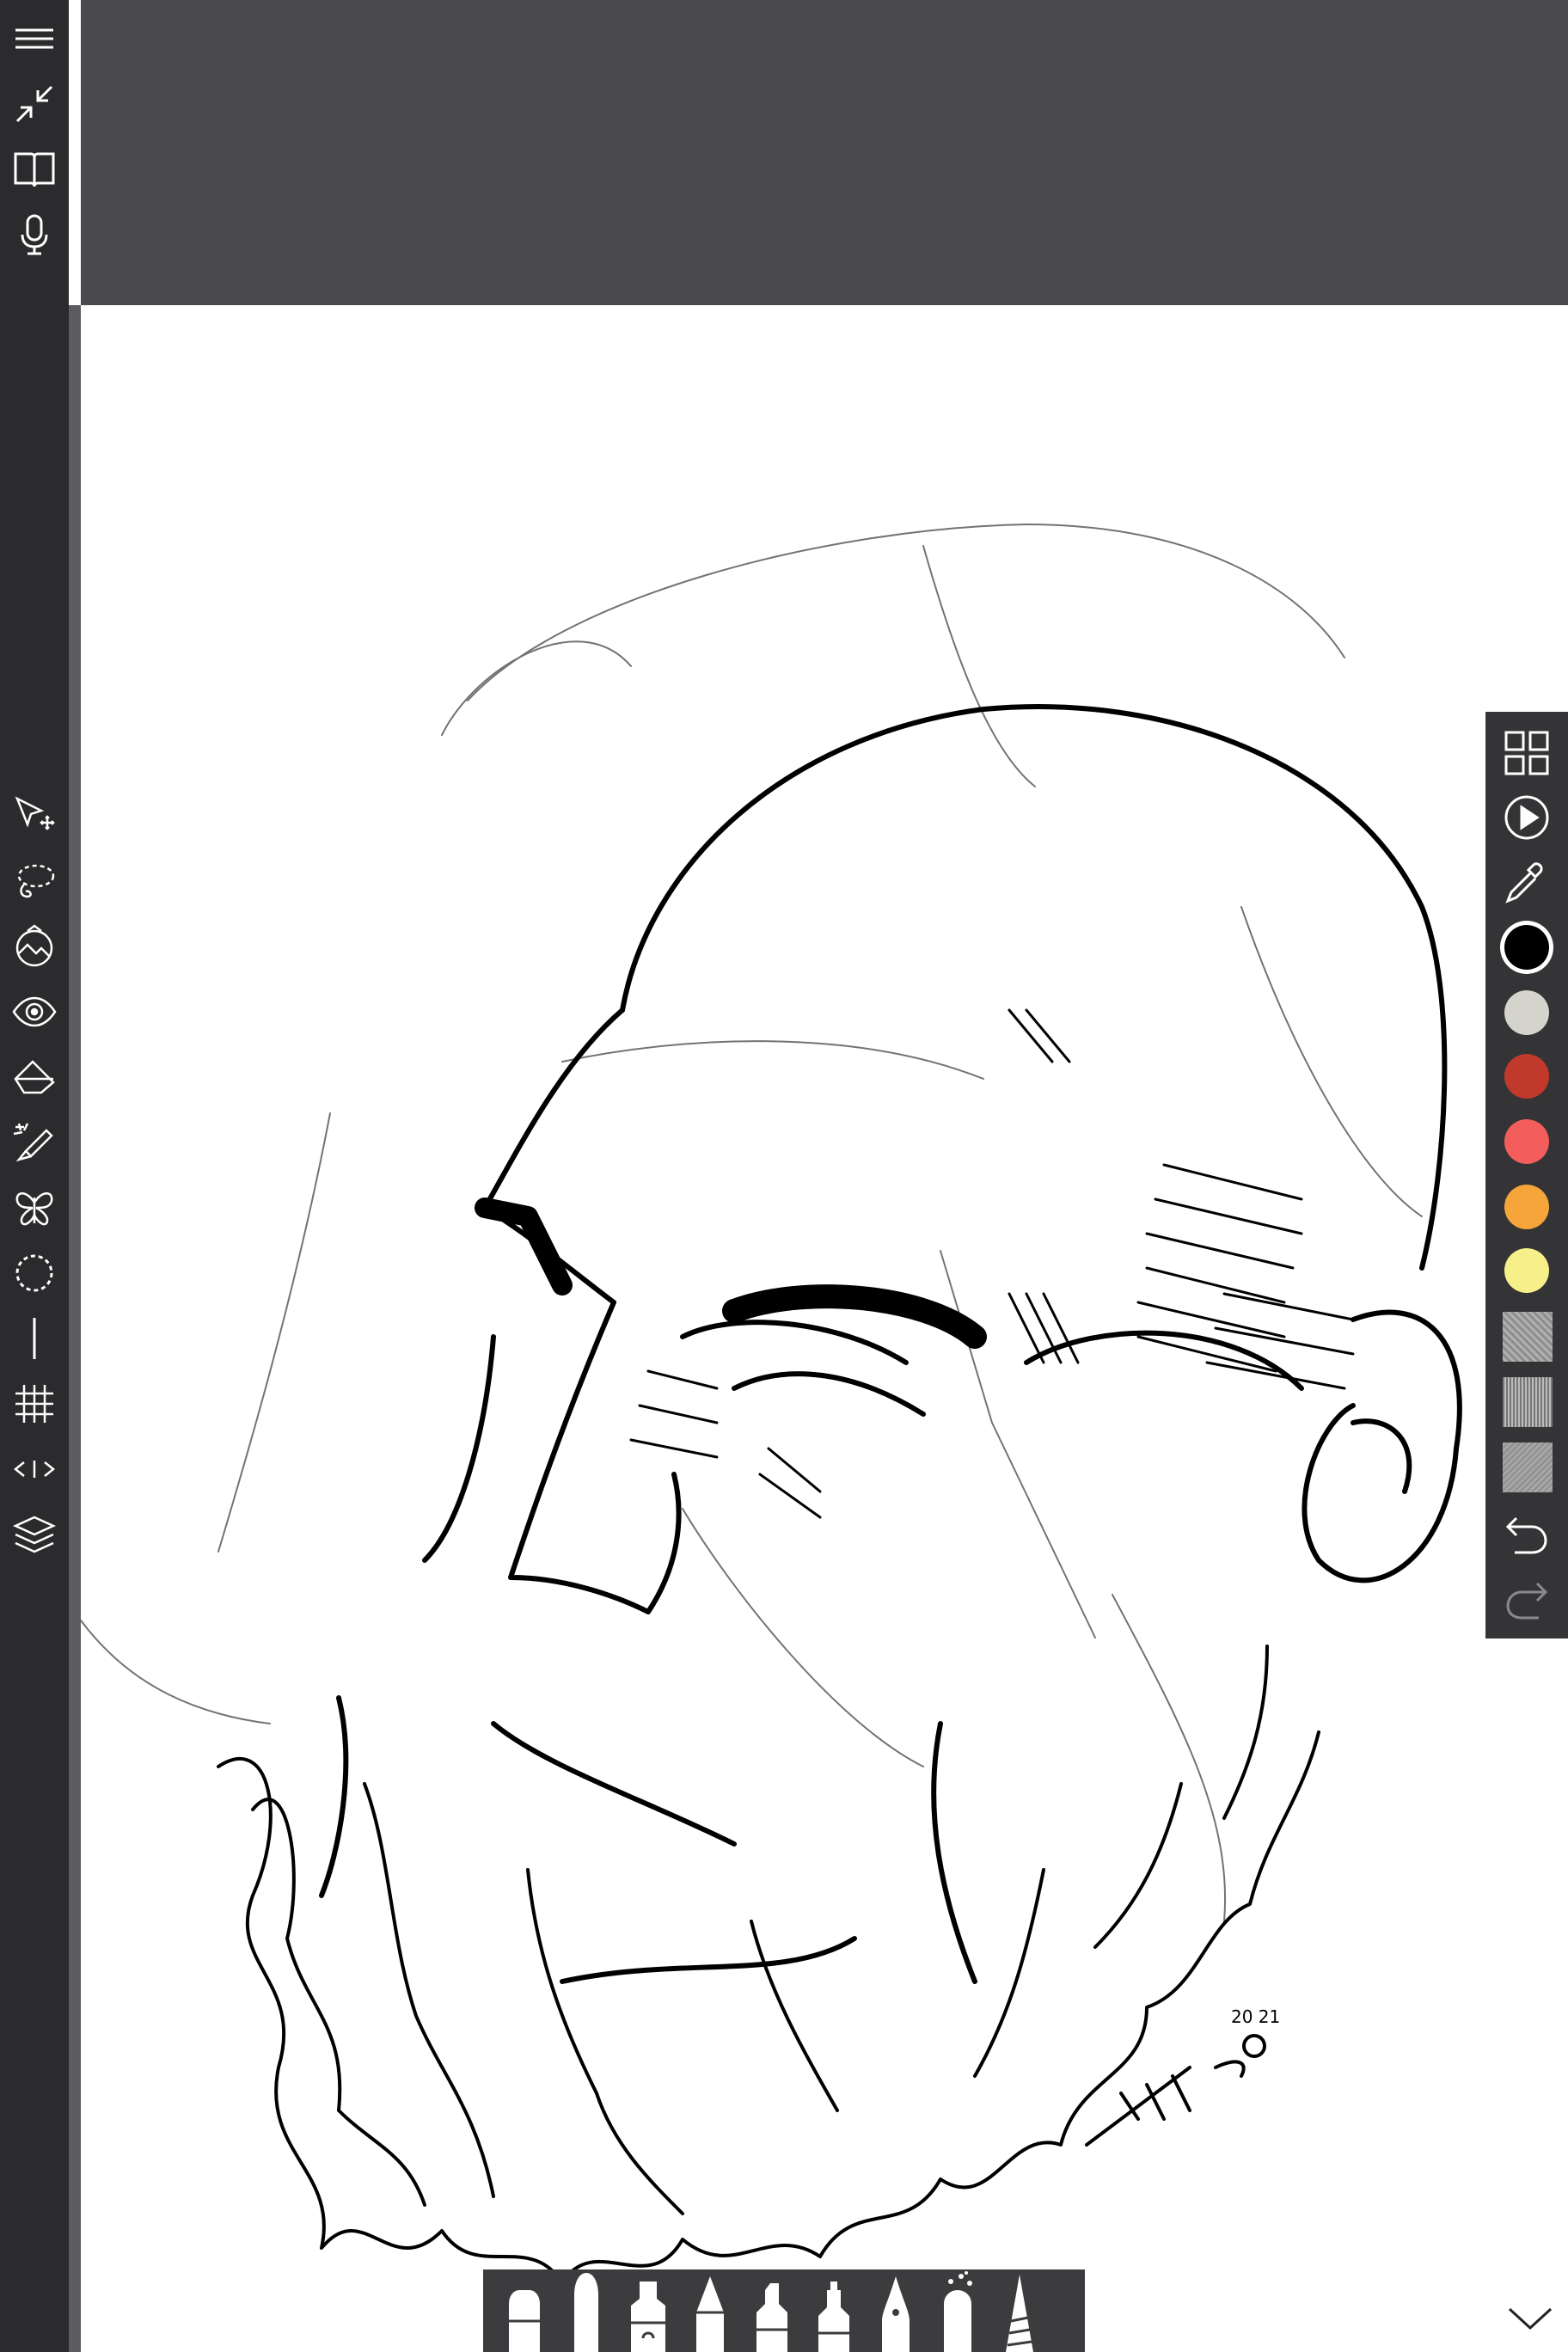 This screenshot has width=1568, height=2352. I want to click on circle-guide-icon, so click(34, 1273).